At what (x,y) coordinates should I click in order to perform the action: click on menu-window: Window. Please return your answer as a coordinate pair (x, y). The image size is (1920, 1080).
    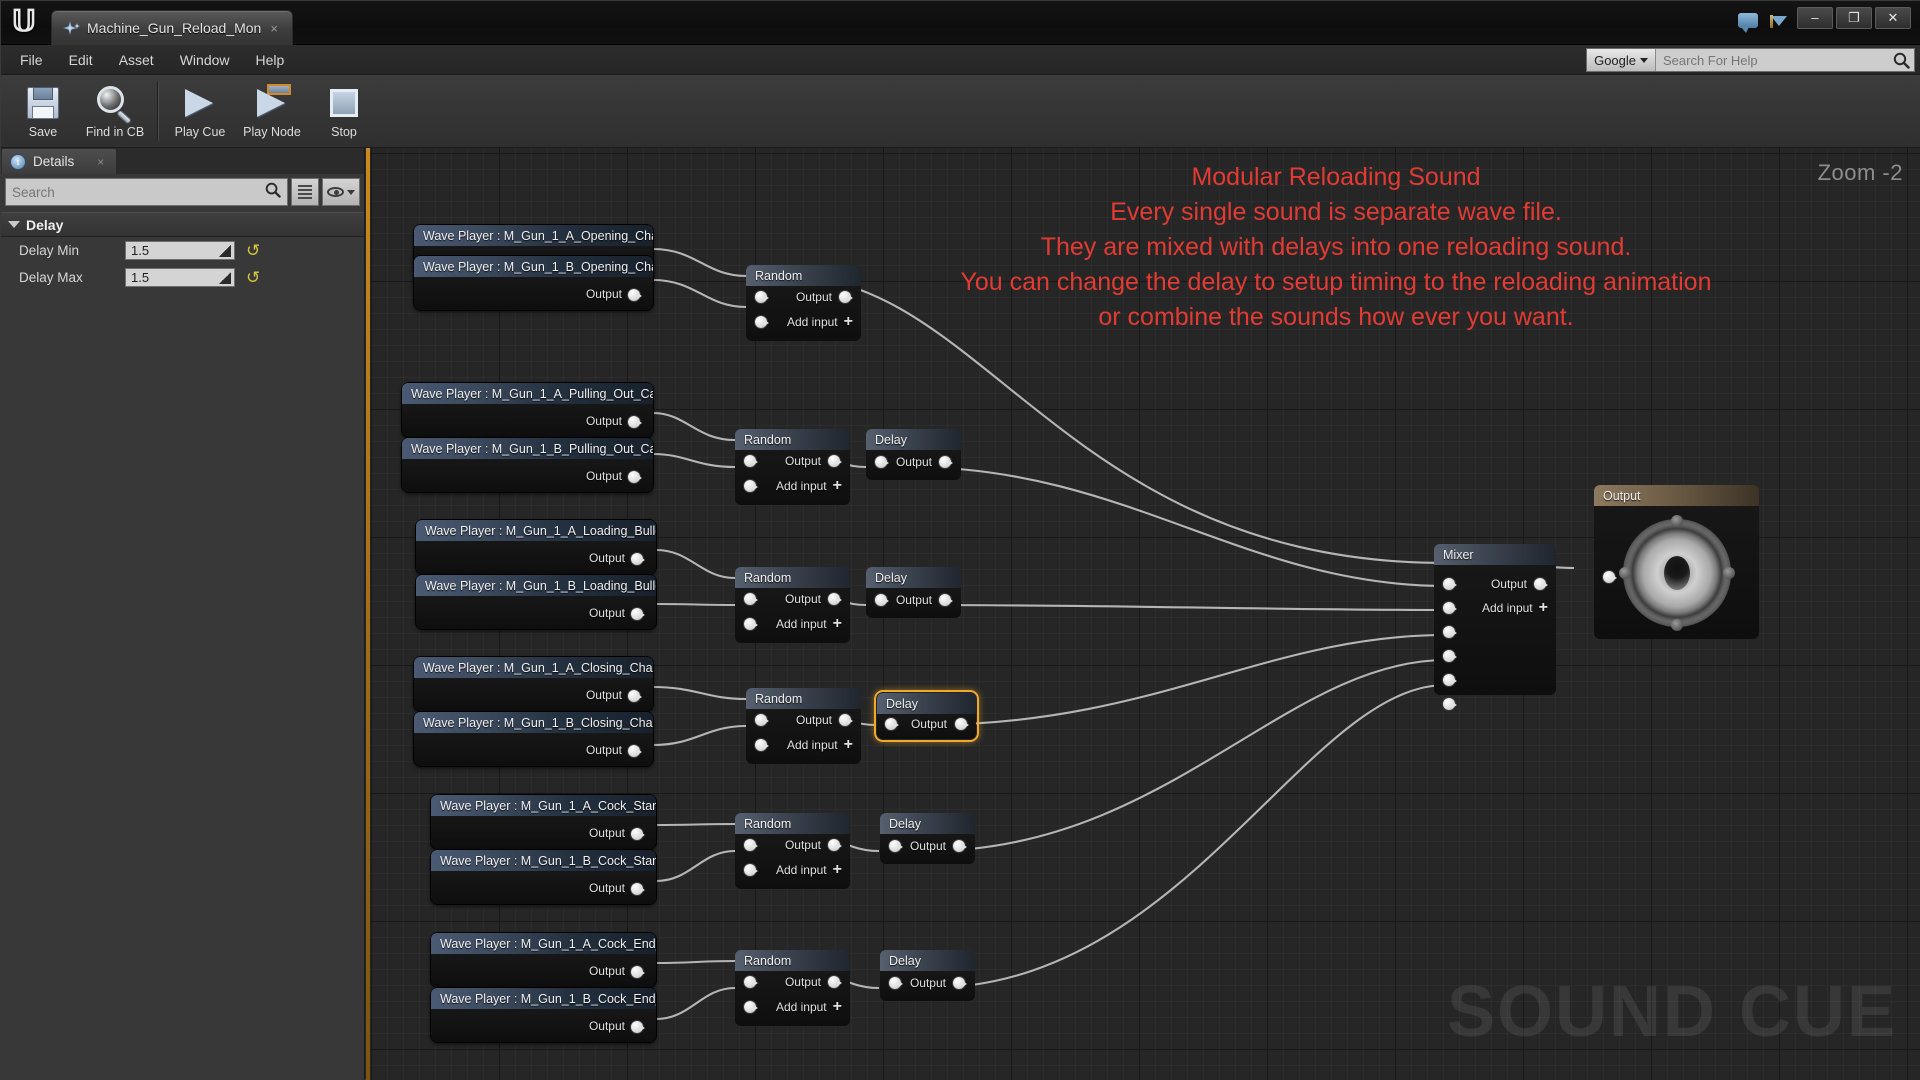
    Looking at the image, I should click on (205, 60).